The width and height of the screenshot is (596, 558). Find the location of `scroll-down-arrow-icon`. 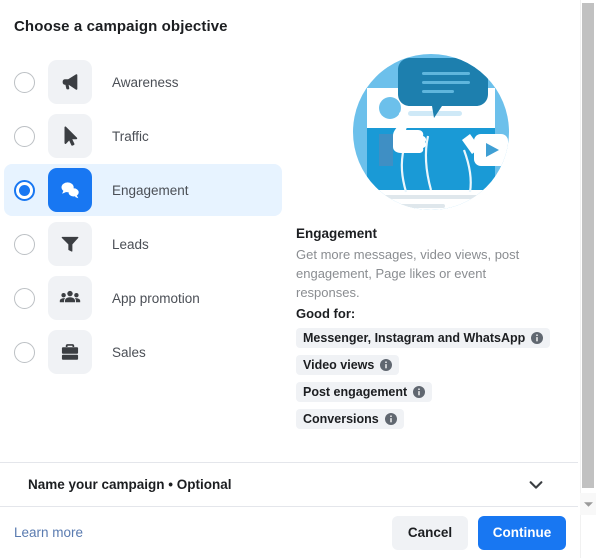

scroll-down-arrow-icon is located at coordinates (588, 504).